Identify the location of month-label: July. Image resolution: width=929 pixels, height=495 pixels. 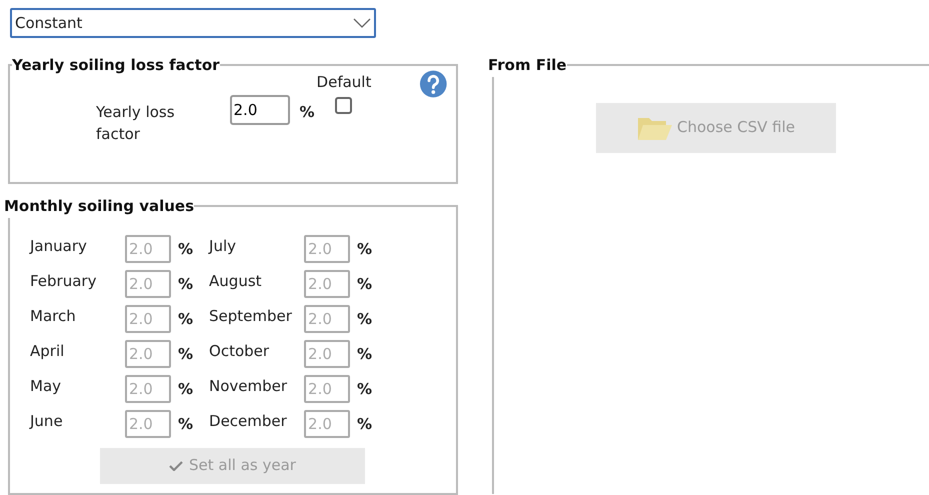
(223, 246).